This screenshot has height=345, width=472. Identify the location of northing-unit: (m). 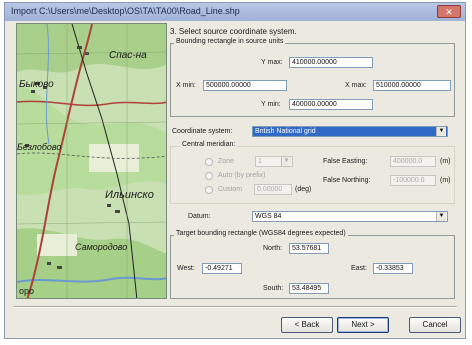
(445, 180).